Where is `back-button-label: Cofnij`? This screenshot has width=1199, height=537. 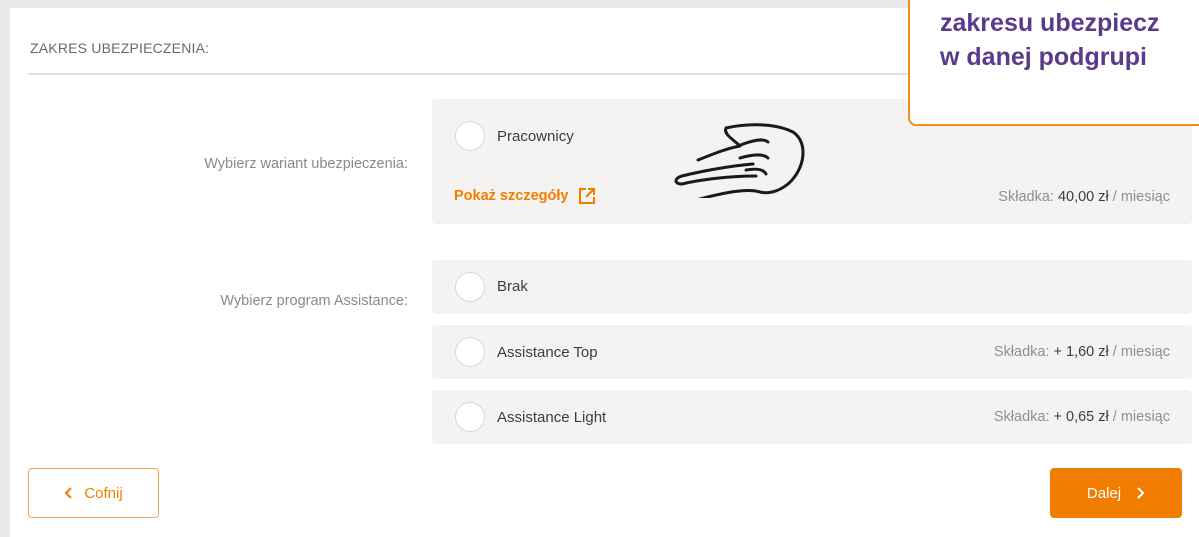 back-button-label: Cofnij is located at coordinates (103, 493).